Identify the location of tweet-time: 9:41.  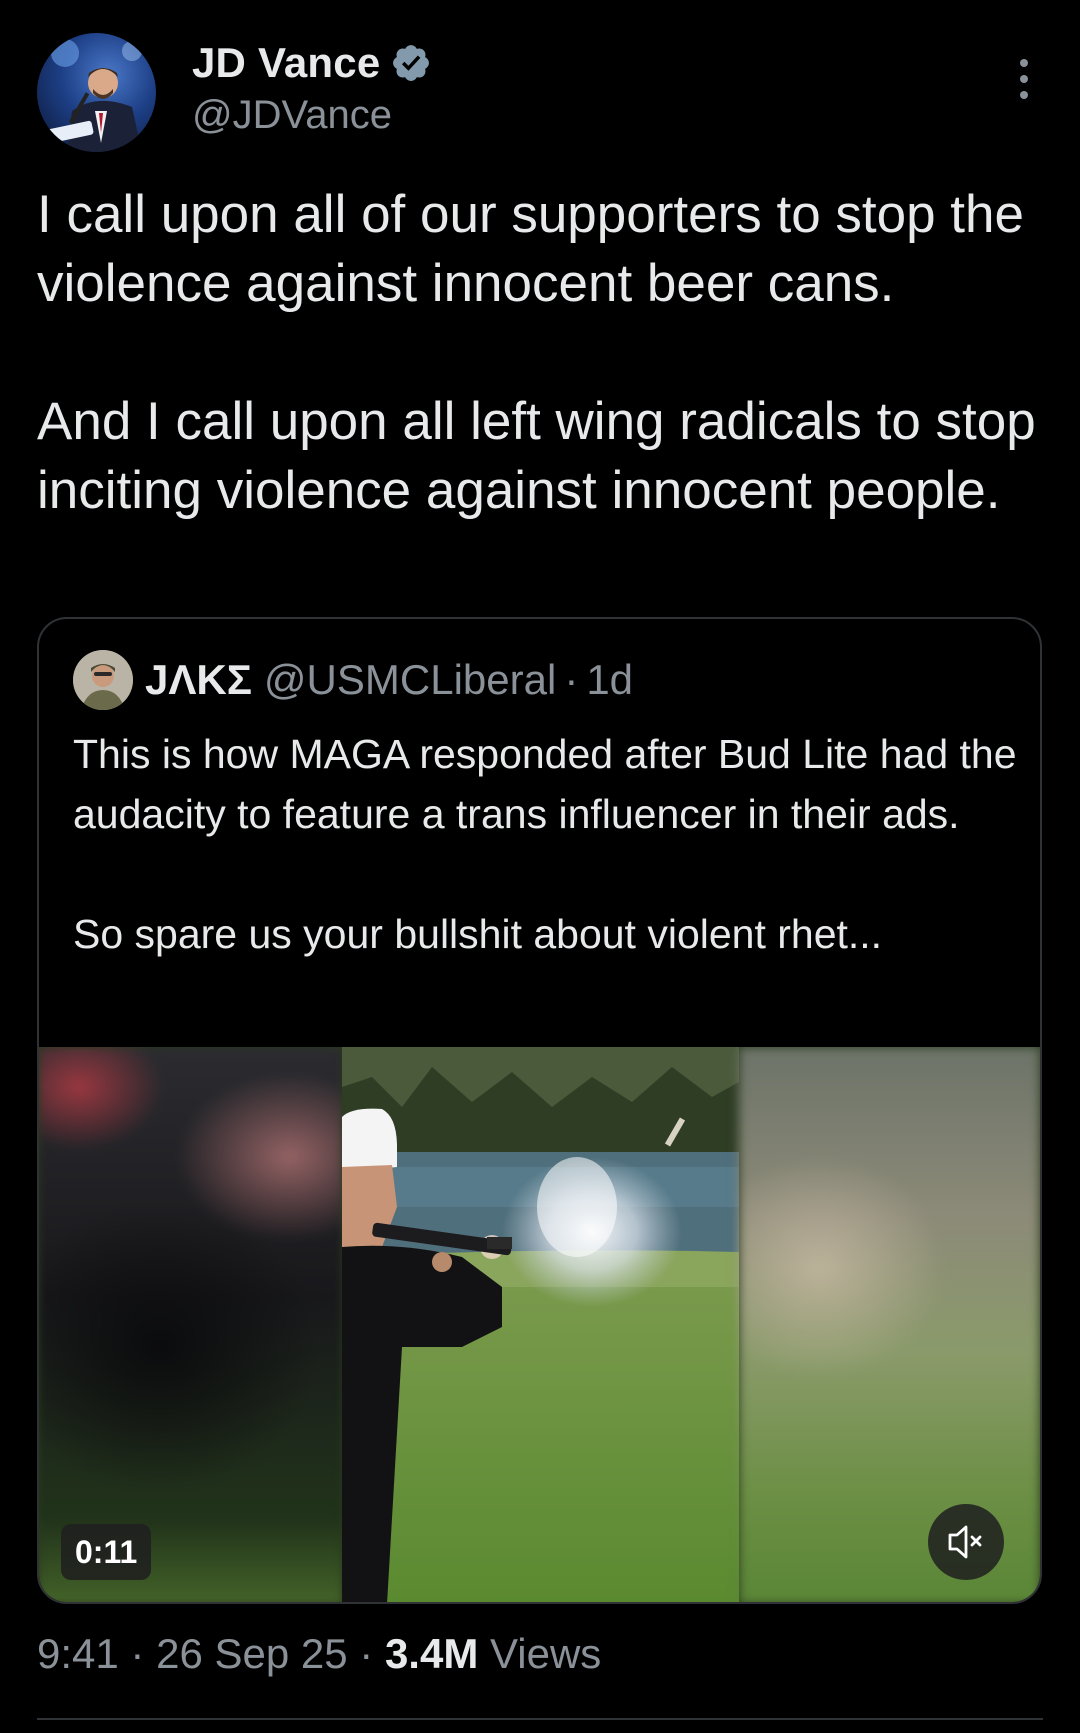
(78, 1653).